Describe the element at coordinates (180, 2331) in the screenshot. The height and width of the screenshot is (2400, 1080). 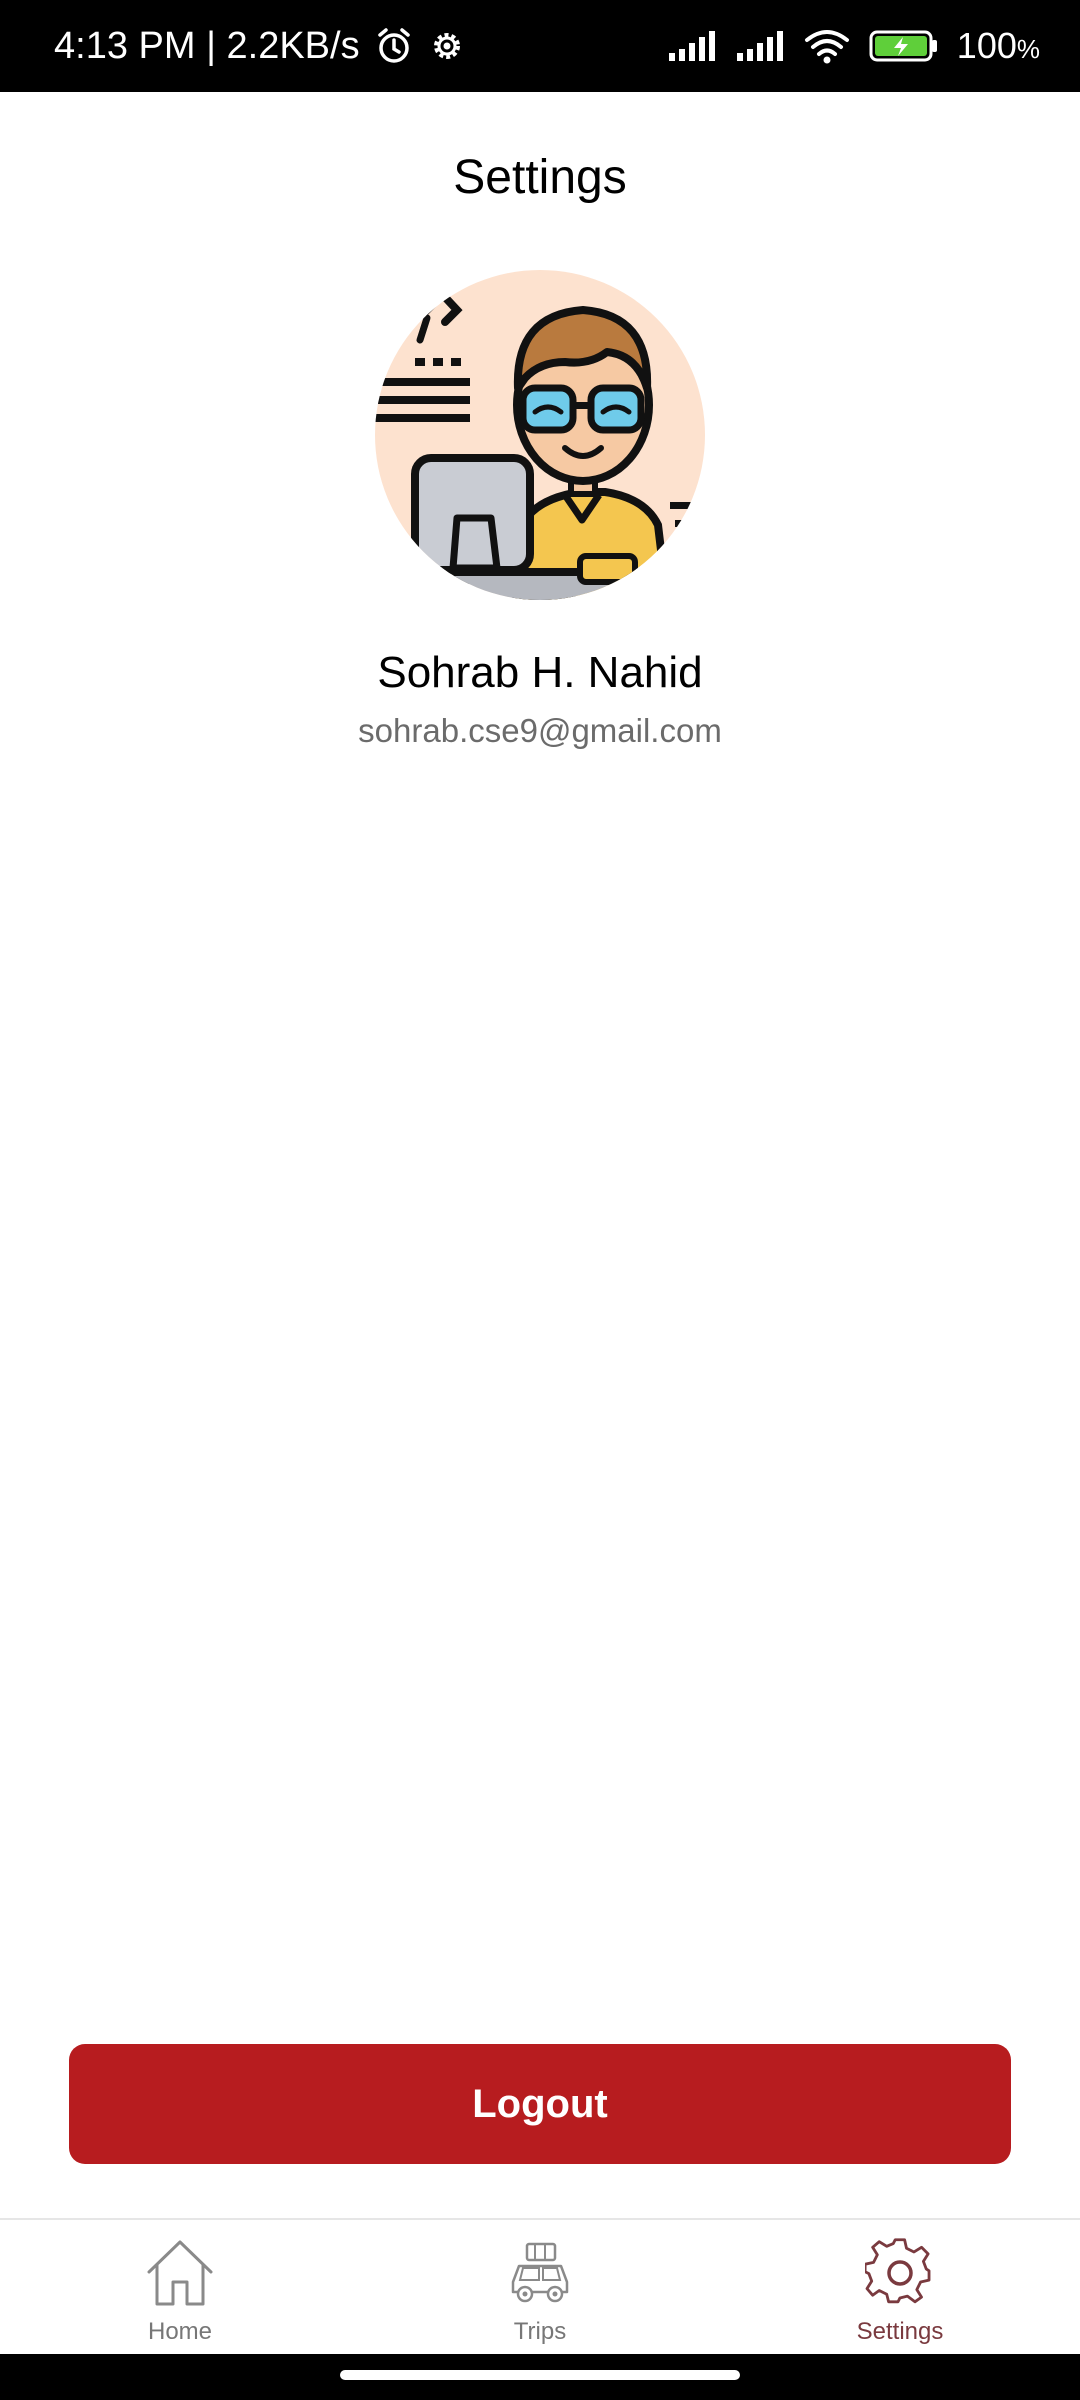
I see `nav-label-home: Home` at that location.